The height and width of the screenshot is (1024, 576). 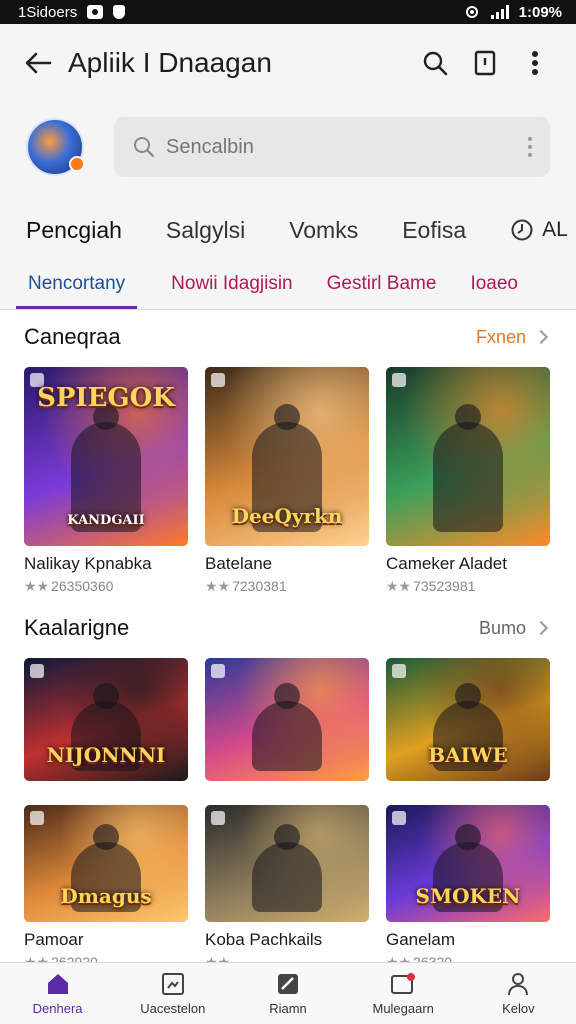 What do you see at coordinates (323, 230) in the screenshot?
I see `chip-vomks: Vomks` at bounding box center [323, 230].